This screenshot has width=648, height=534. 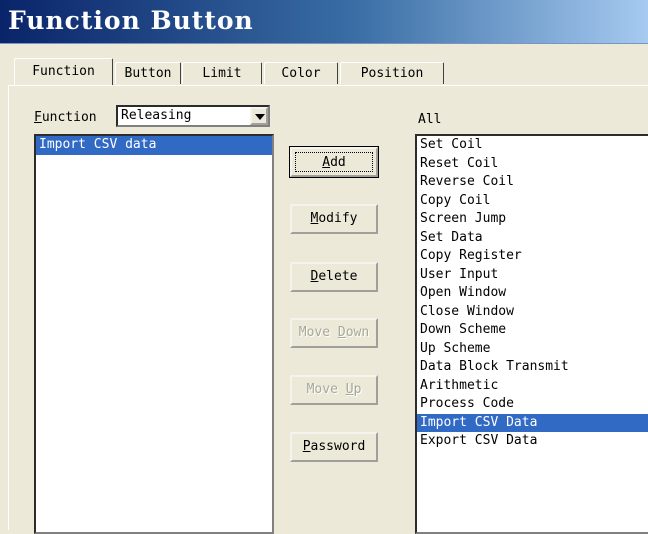 What do you see at coordinates (154, 145) in the screenshot?
I see `list-item: Import CSV data` at bounding box center [154, 145].